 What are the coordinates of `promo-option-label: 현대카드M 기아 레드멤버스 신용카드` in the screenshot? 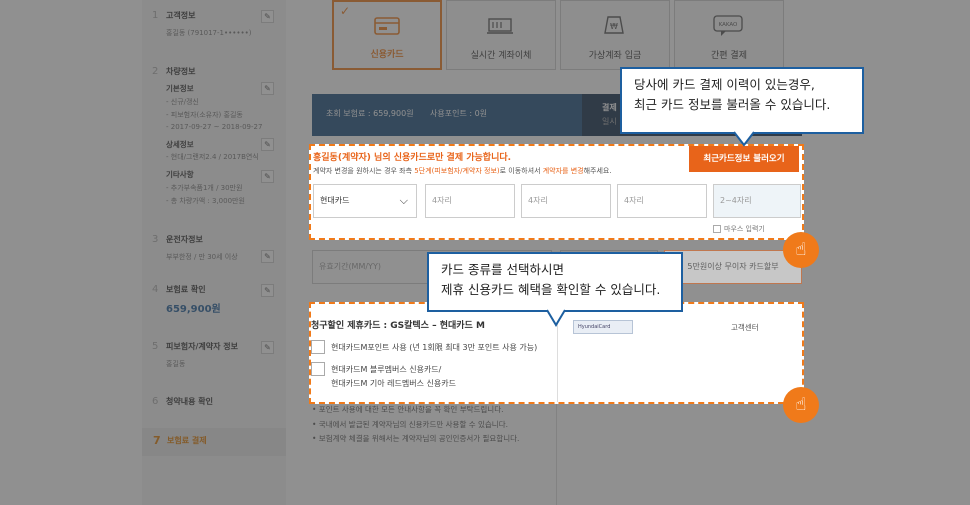 It's located at (393, 383).